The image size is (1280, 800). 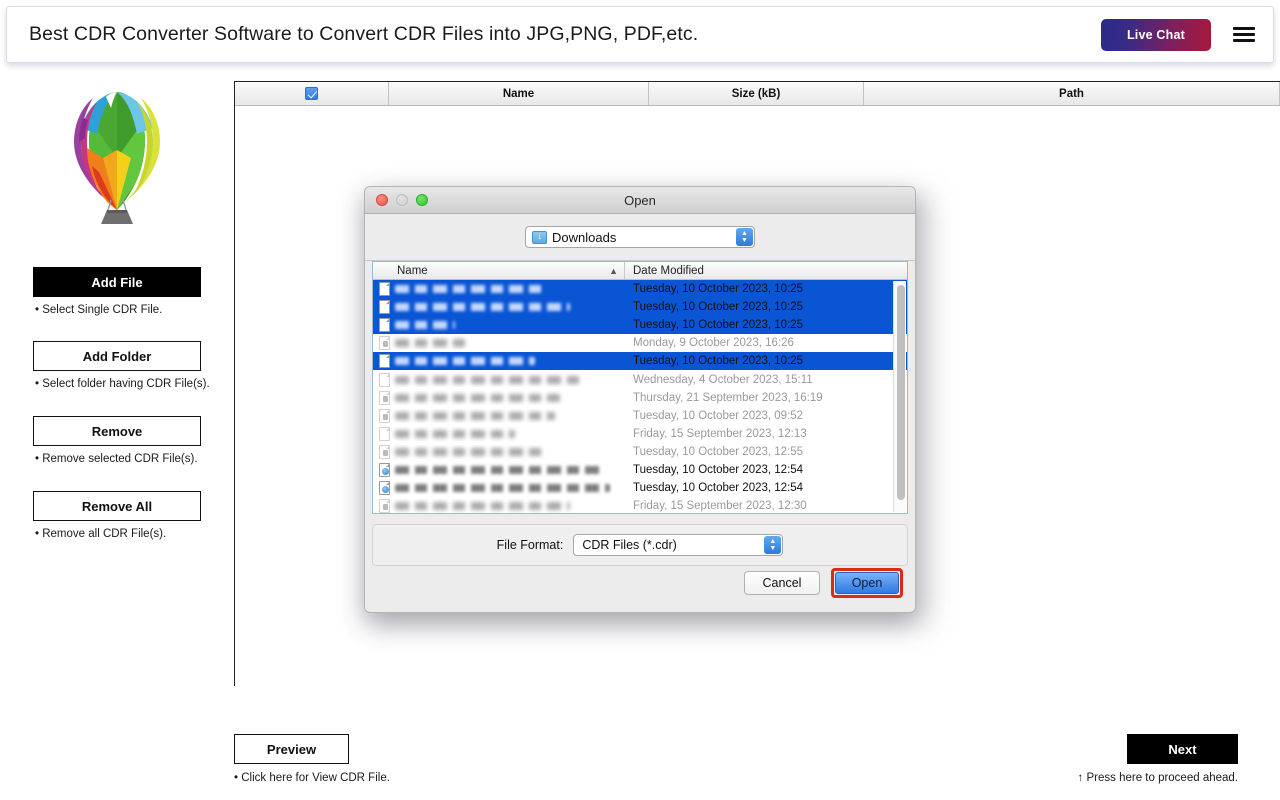 I want to click on file-list-scrollbar, so click(x=899, y=396).